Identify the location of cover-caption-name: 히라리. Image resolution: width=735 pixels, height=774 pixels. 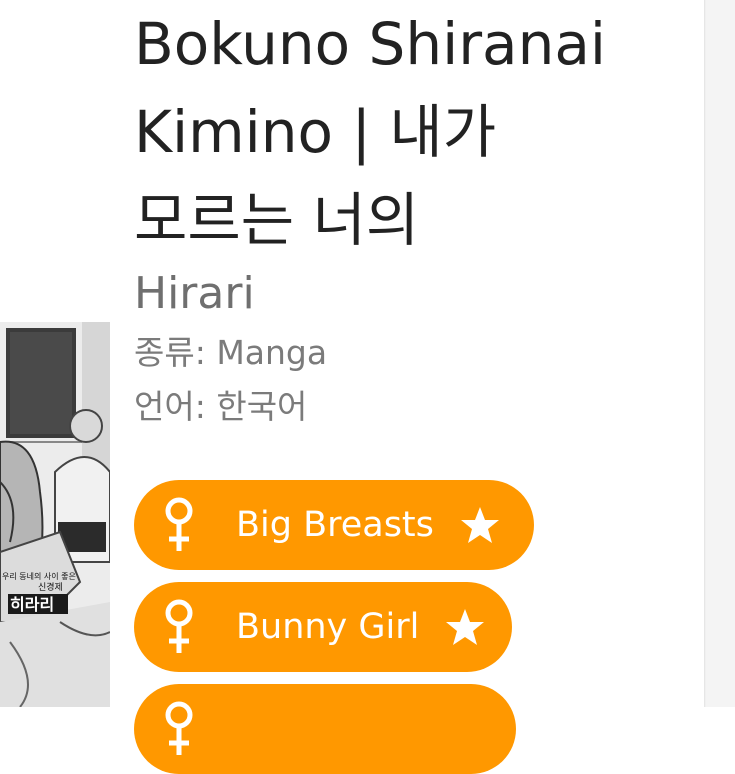
(32, 604).